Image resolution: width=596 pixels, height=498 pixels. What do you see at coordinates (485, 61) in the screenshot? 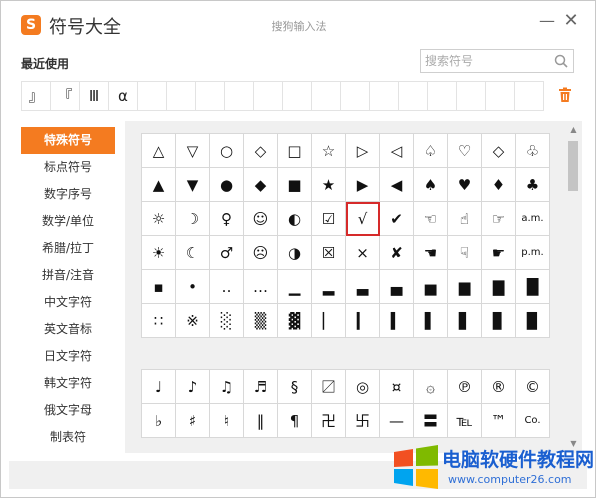
I see `search-input` at bounding box center [485, 61].